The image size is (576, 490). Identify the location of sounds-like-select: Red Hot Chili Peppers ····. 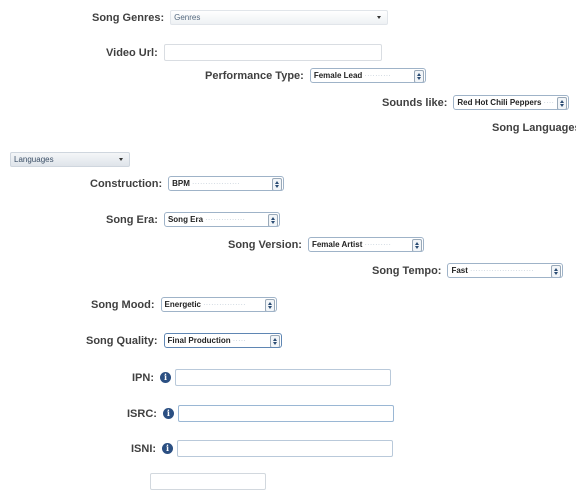
(511, 102).